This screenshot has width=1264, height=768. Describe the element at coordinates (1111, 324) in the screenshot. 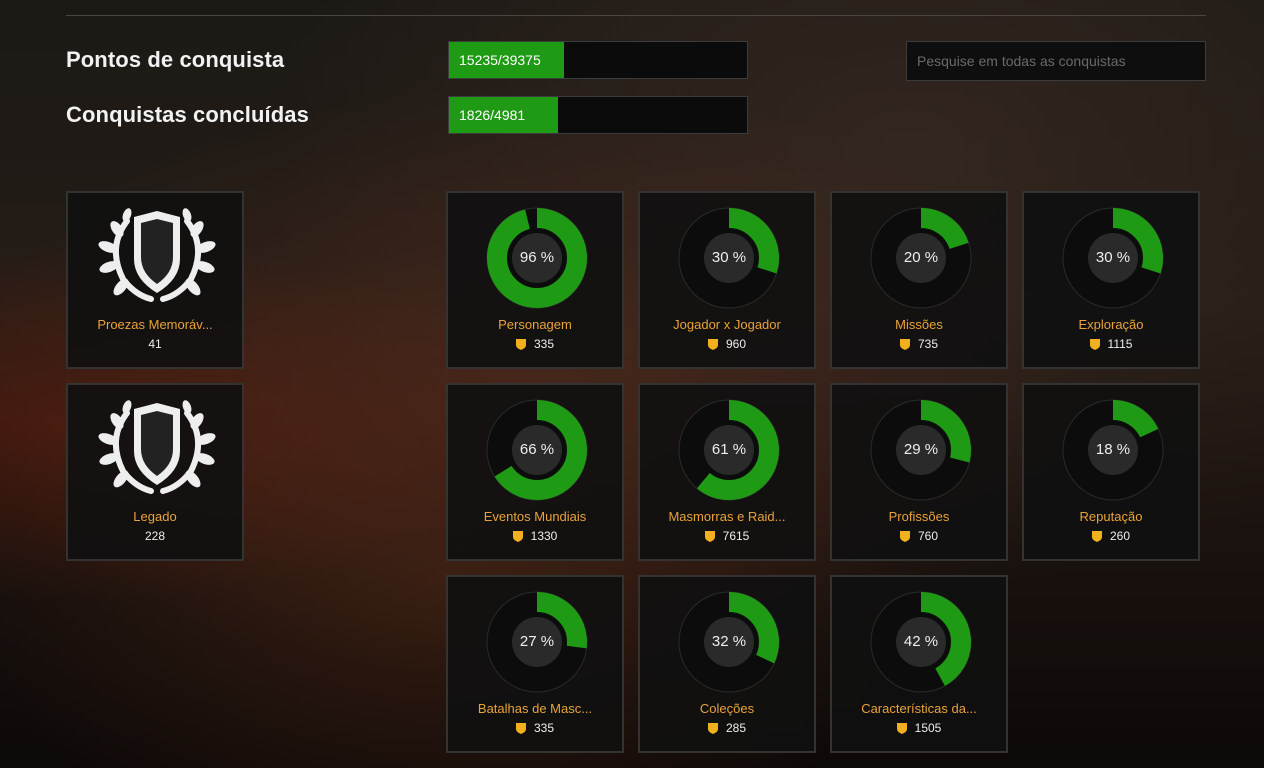

I see `category-title: Exploração` at that location.